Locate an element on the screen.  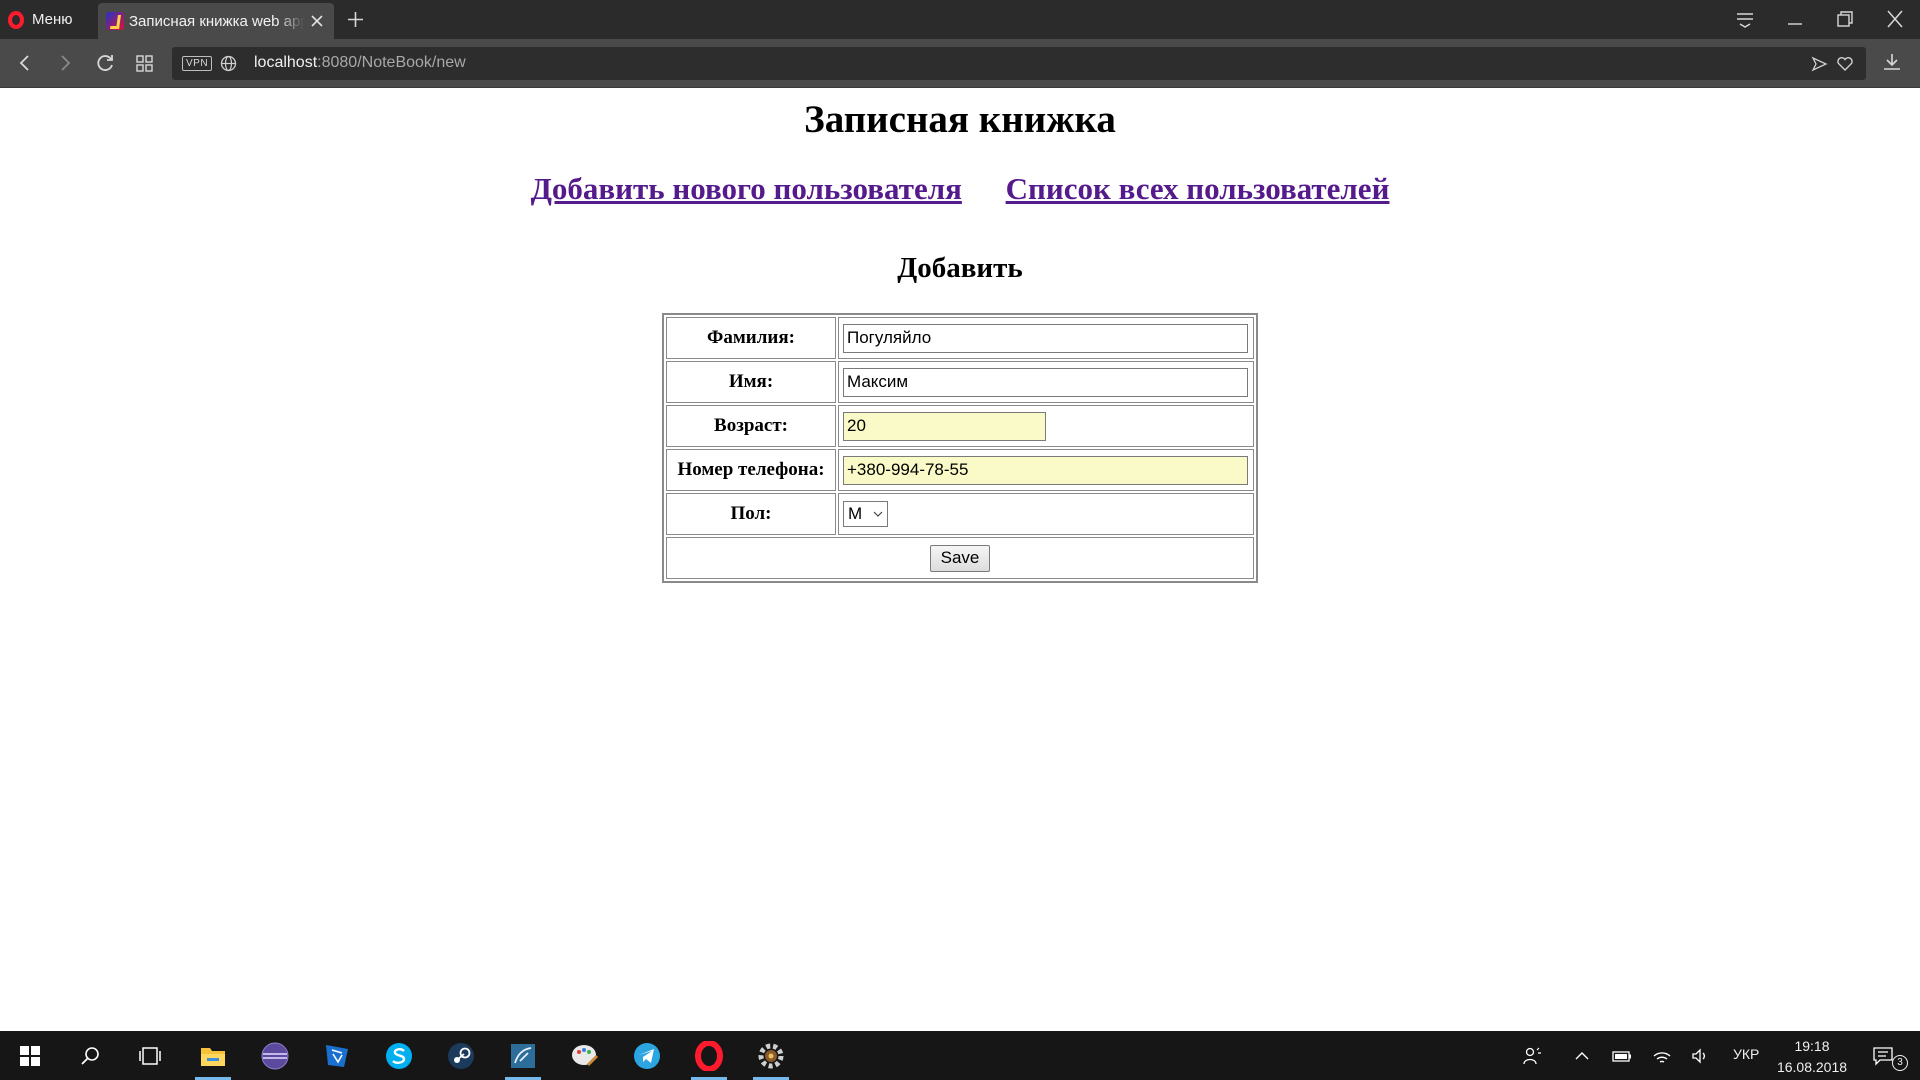
heart-icon is located at coordinates (1845, 64).